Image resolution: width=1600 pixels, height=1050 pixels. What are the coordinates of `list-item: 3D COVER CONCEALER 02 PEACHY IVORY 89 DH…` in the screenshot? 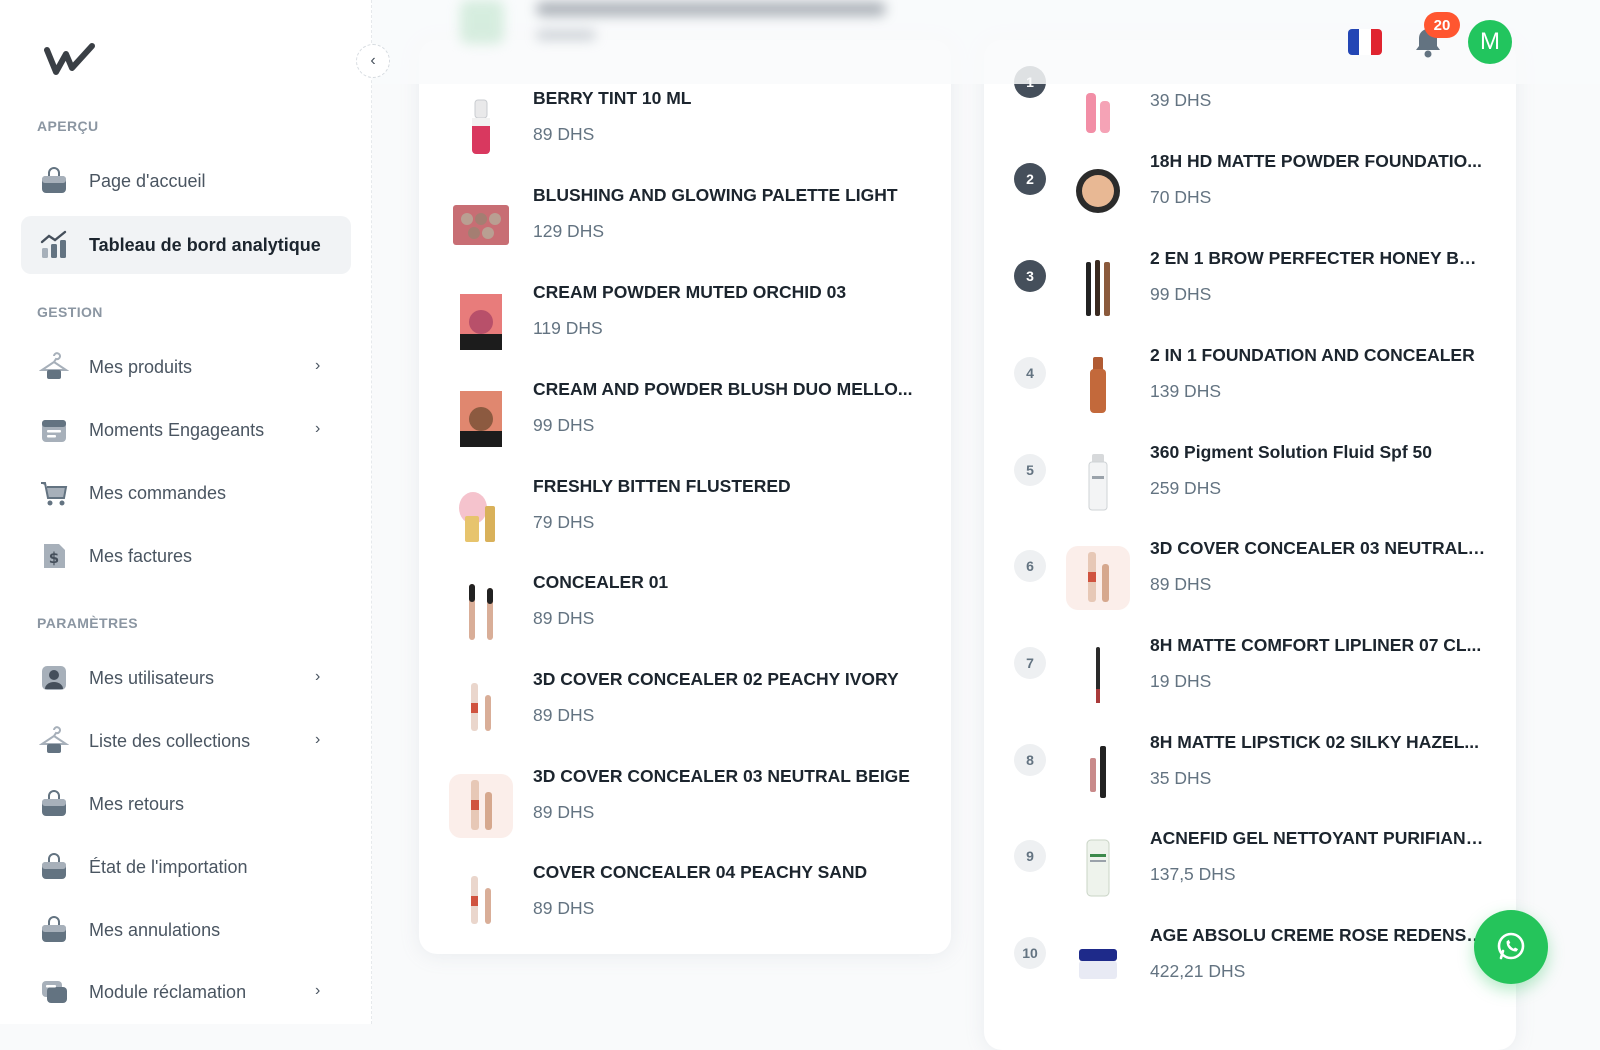 It's located at (684, 714).